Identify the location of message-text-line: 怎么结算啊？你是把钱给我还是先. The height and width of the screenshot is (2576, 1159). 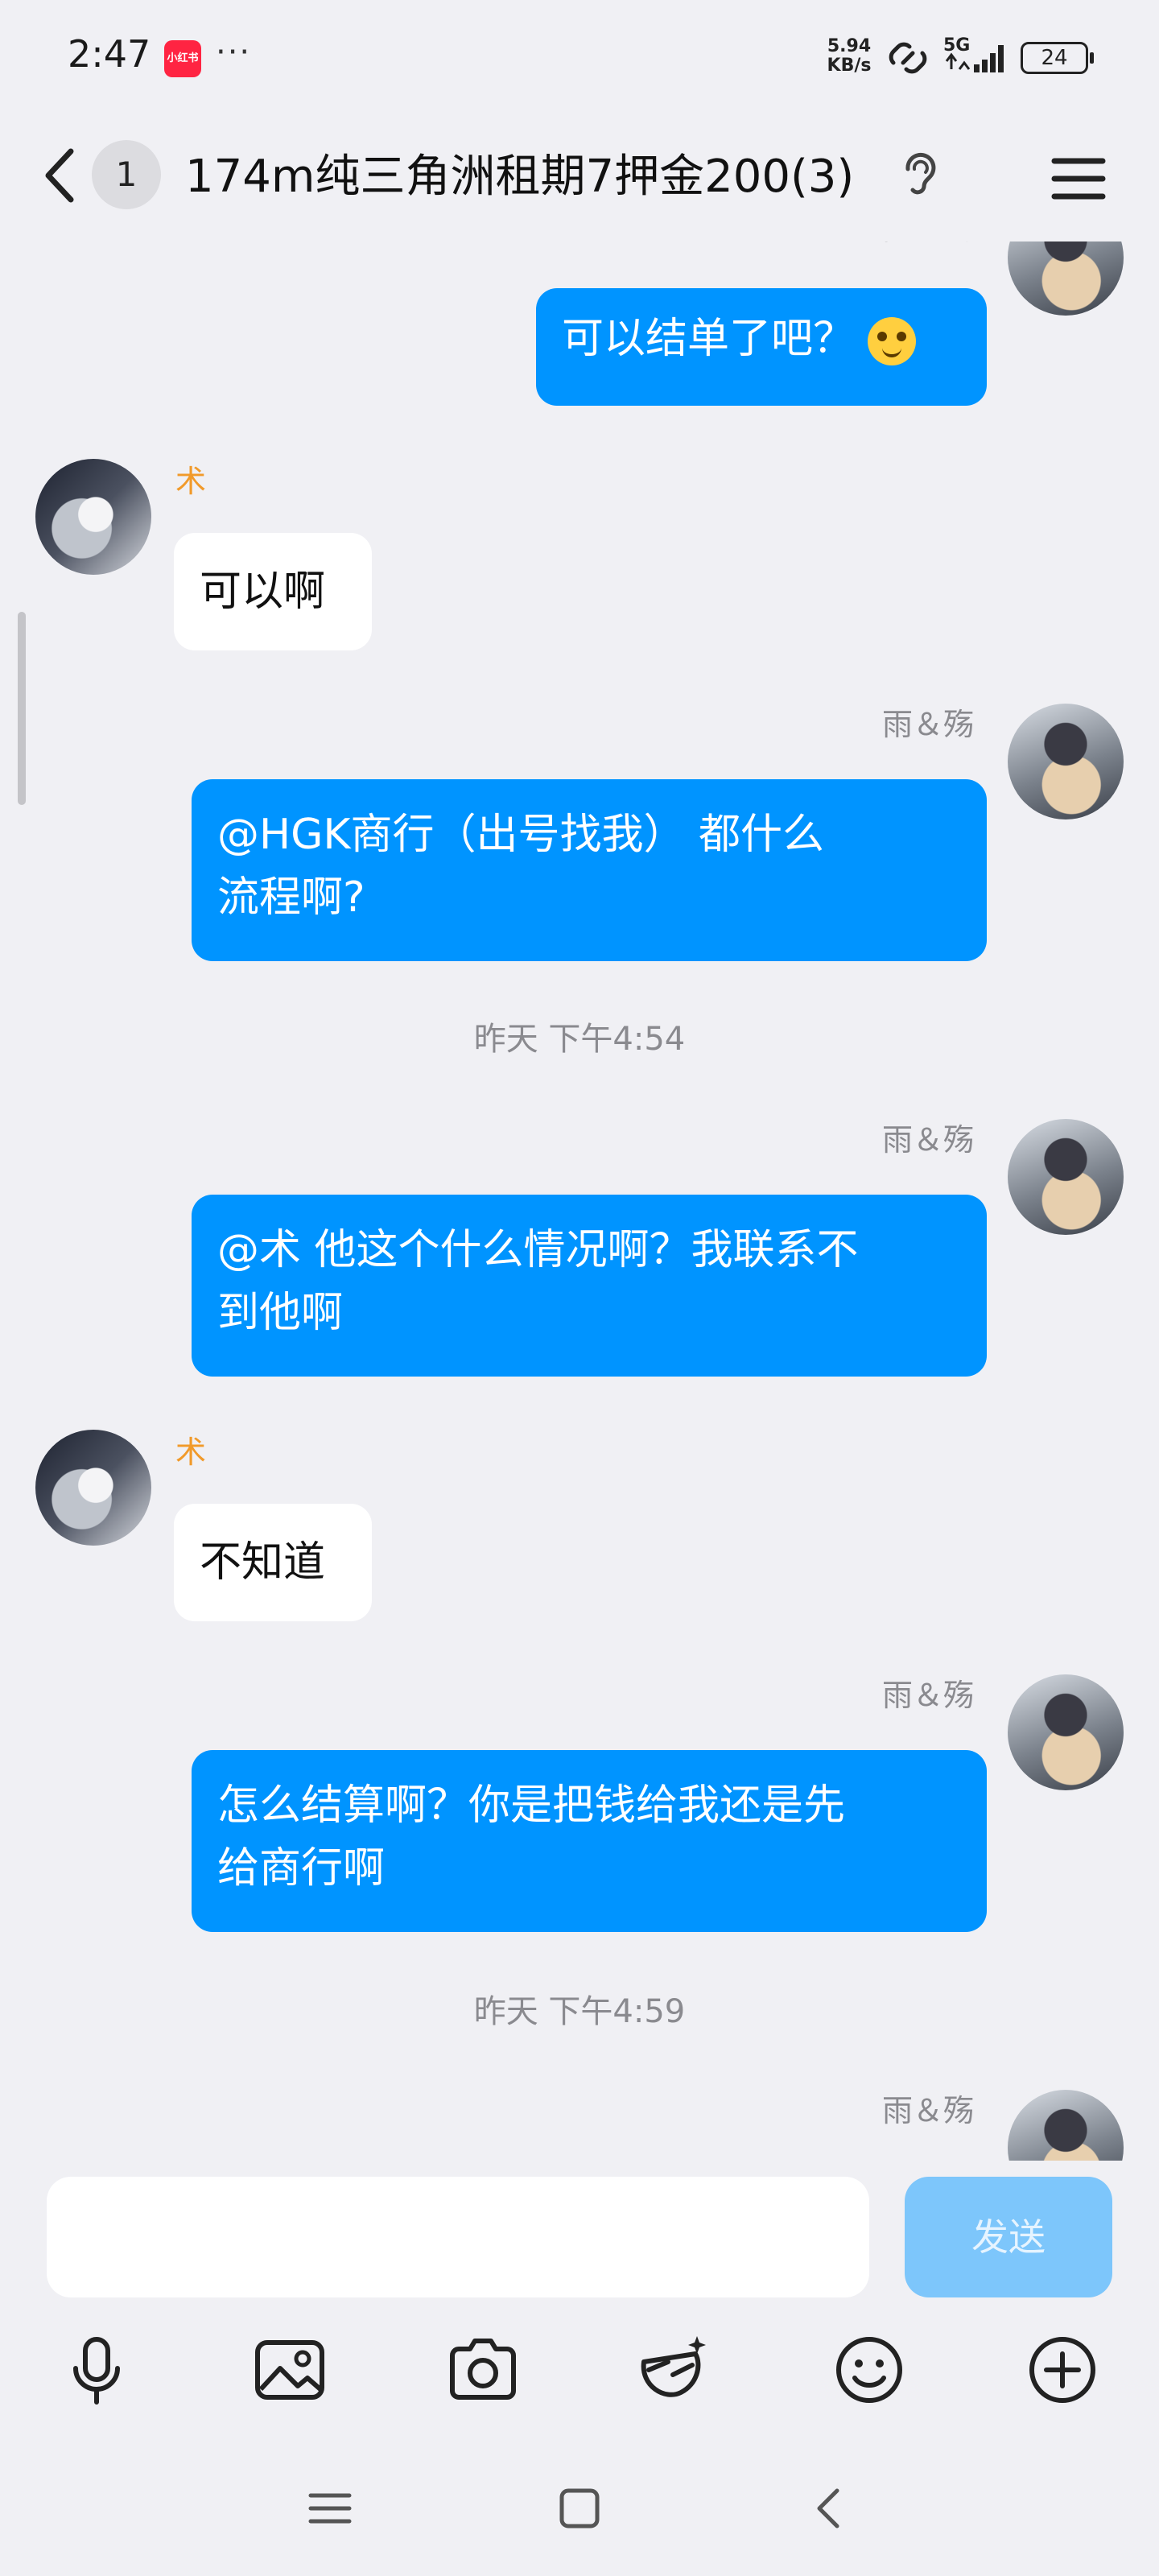
(531, 1805).